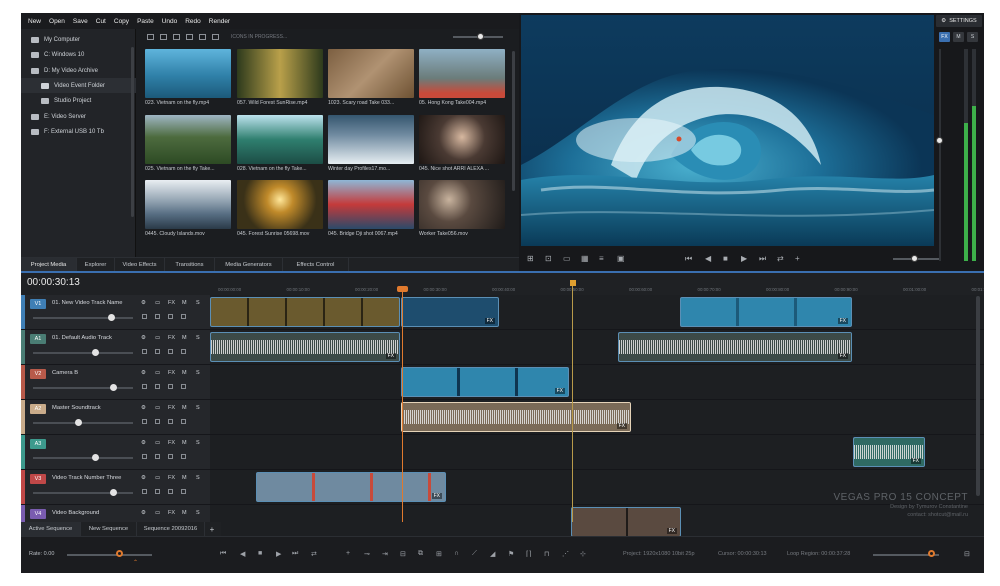  What do you see at coordinates (145, 21) in the screenshot?
I see `menu-paste: Paste` at bounding box center [145, 21].